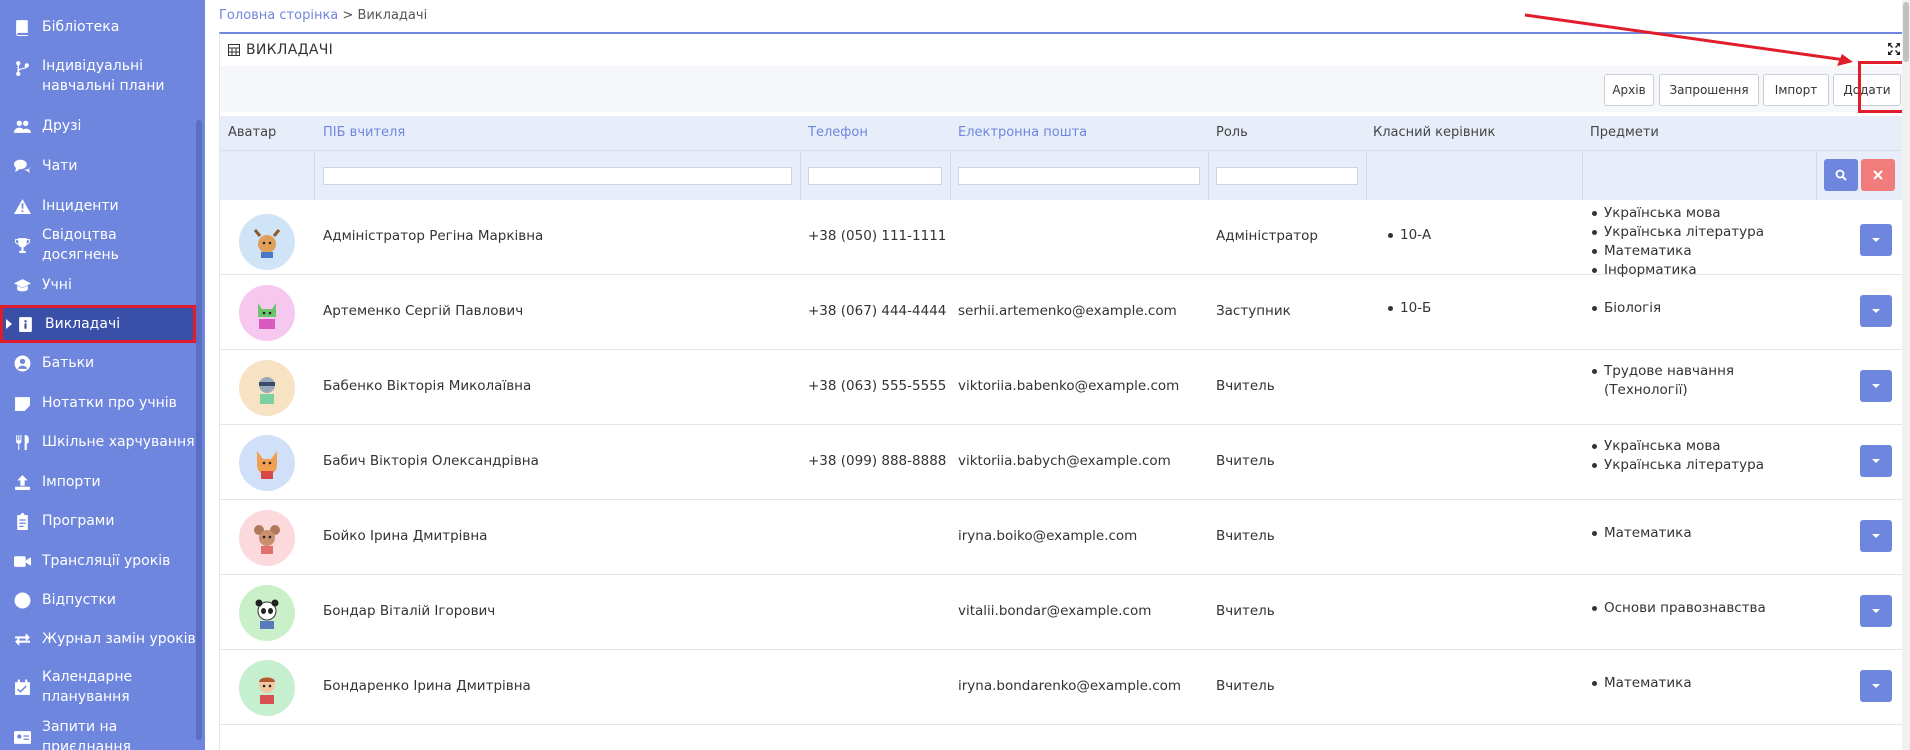 Image resolution: width=1910 pixels, height=750 pixels. I want to click on sidebar-item-individual-plans: Індивідуальні навчальні плани, so click(98, 77).